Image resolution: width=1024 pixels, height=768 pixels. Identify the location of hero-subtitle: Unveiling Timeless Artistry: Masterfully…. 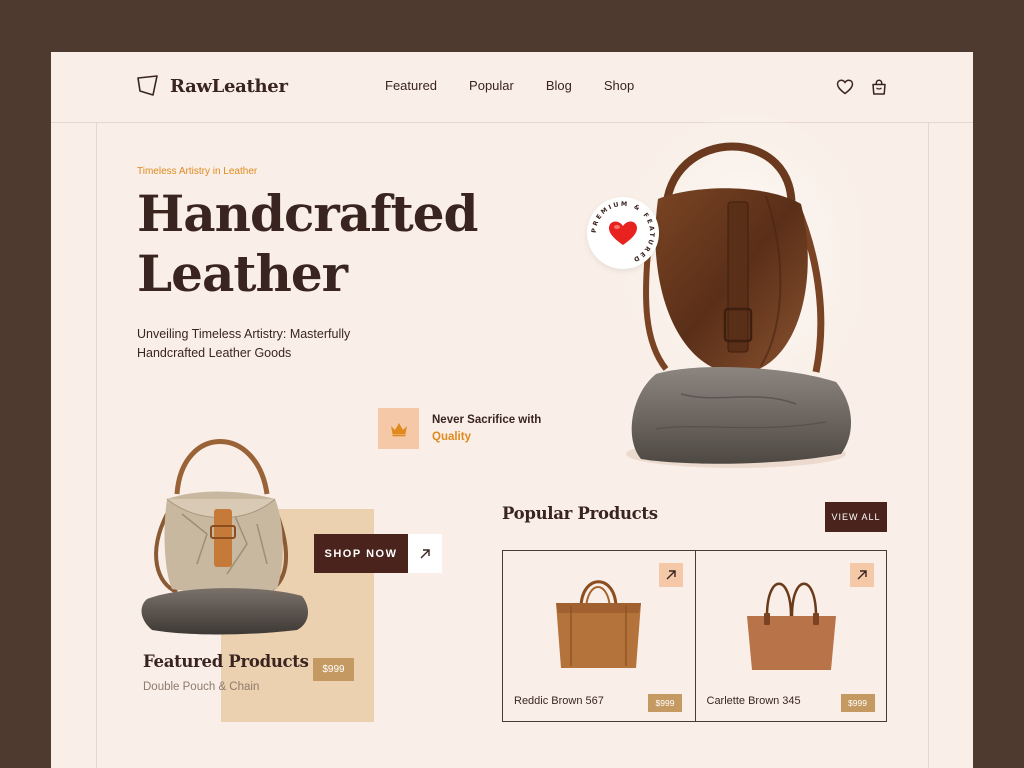
(244, 343).